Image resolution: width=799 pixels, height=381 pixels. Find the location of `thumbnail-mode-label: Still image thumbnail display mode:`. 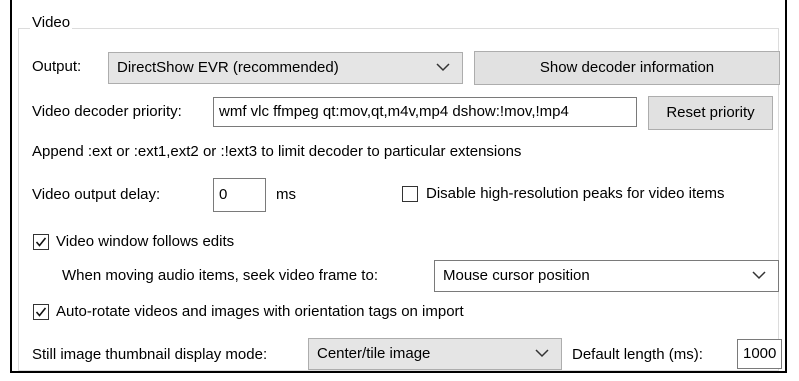

thumbnail-mode-label: Still image thumbnail display mode: is located at coordinates (150, 354).